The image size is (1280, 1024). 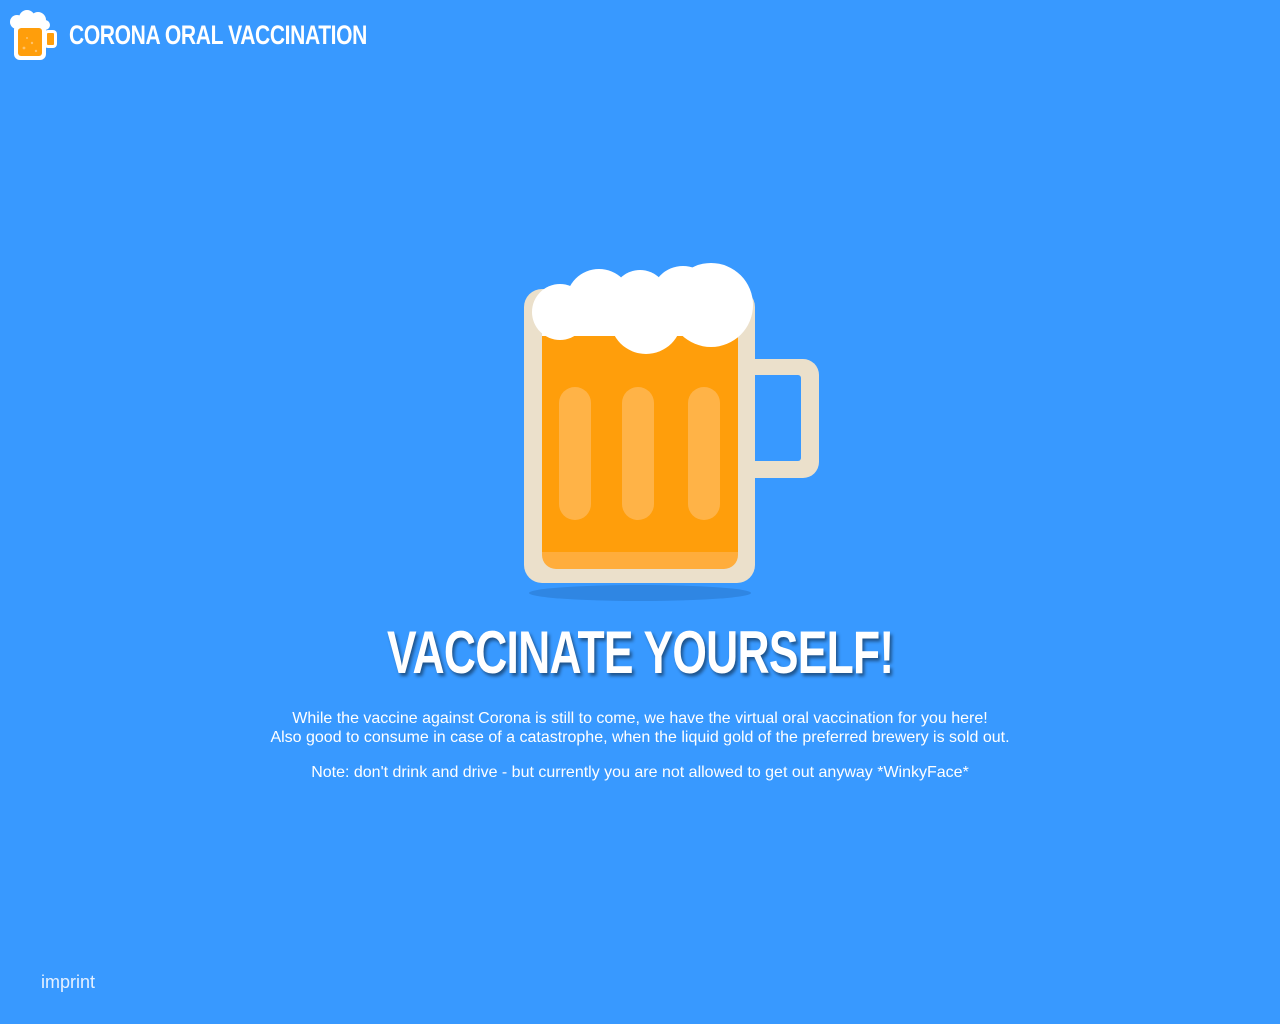 What do you see at coordinates (218, 34) in the screenshot?
I see `site-title: CORONA ORAL VACCINATION` at bounding box center [218, 34].